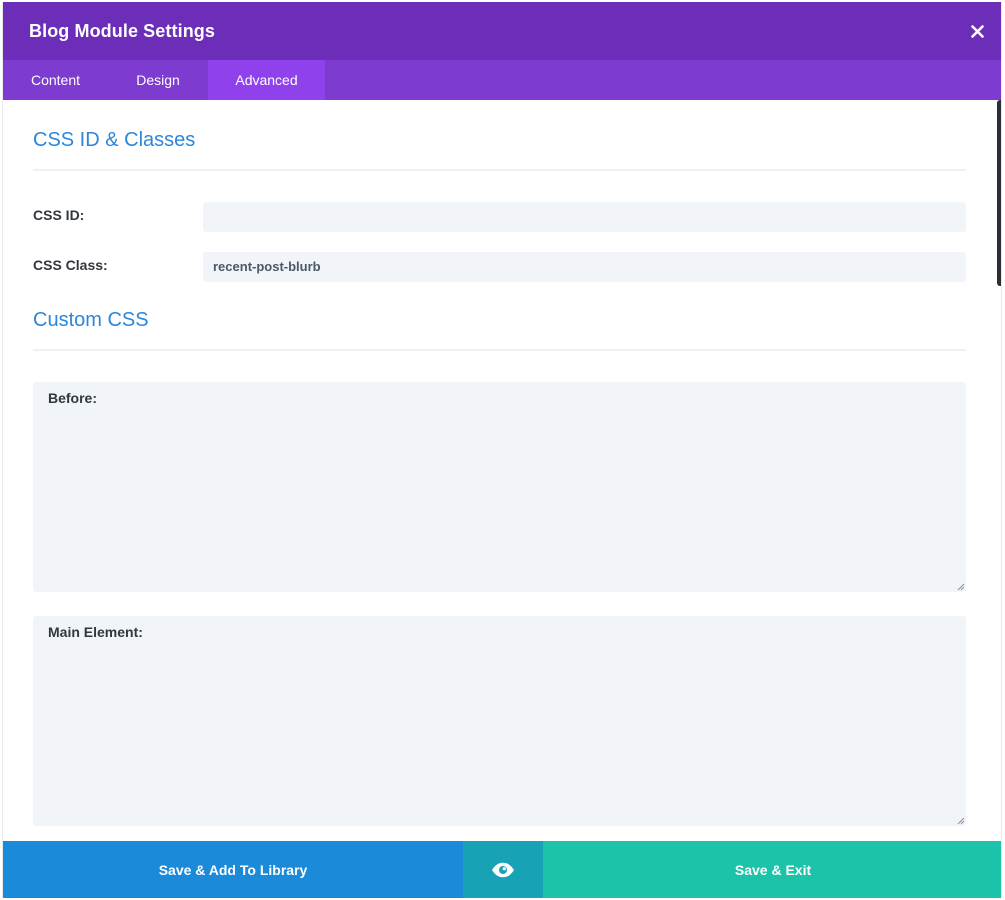 This screenshot has height=900, width=1005. I want to click on scrollbar-thumb, so click(999, 193).